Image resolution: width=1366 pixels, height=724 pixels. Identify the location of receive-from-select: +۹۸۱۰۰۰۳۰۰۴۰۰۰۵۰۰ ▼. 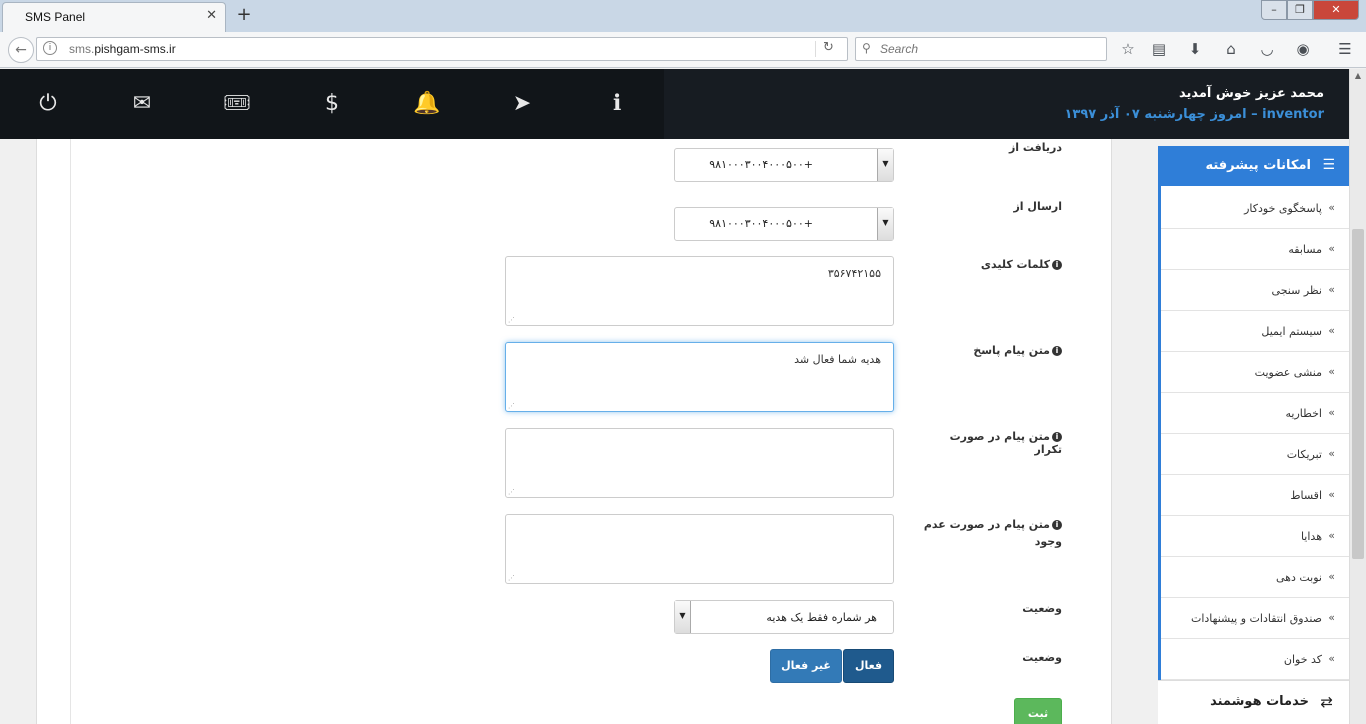
(784, 165).